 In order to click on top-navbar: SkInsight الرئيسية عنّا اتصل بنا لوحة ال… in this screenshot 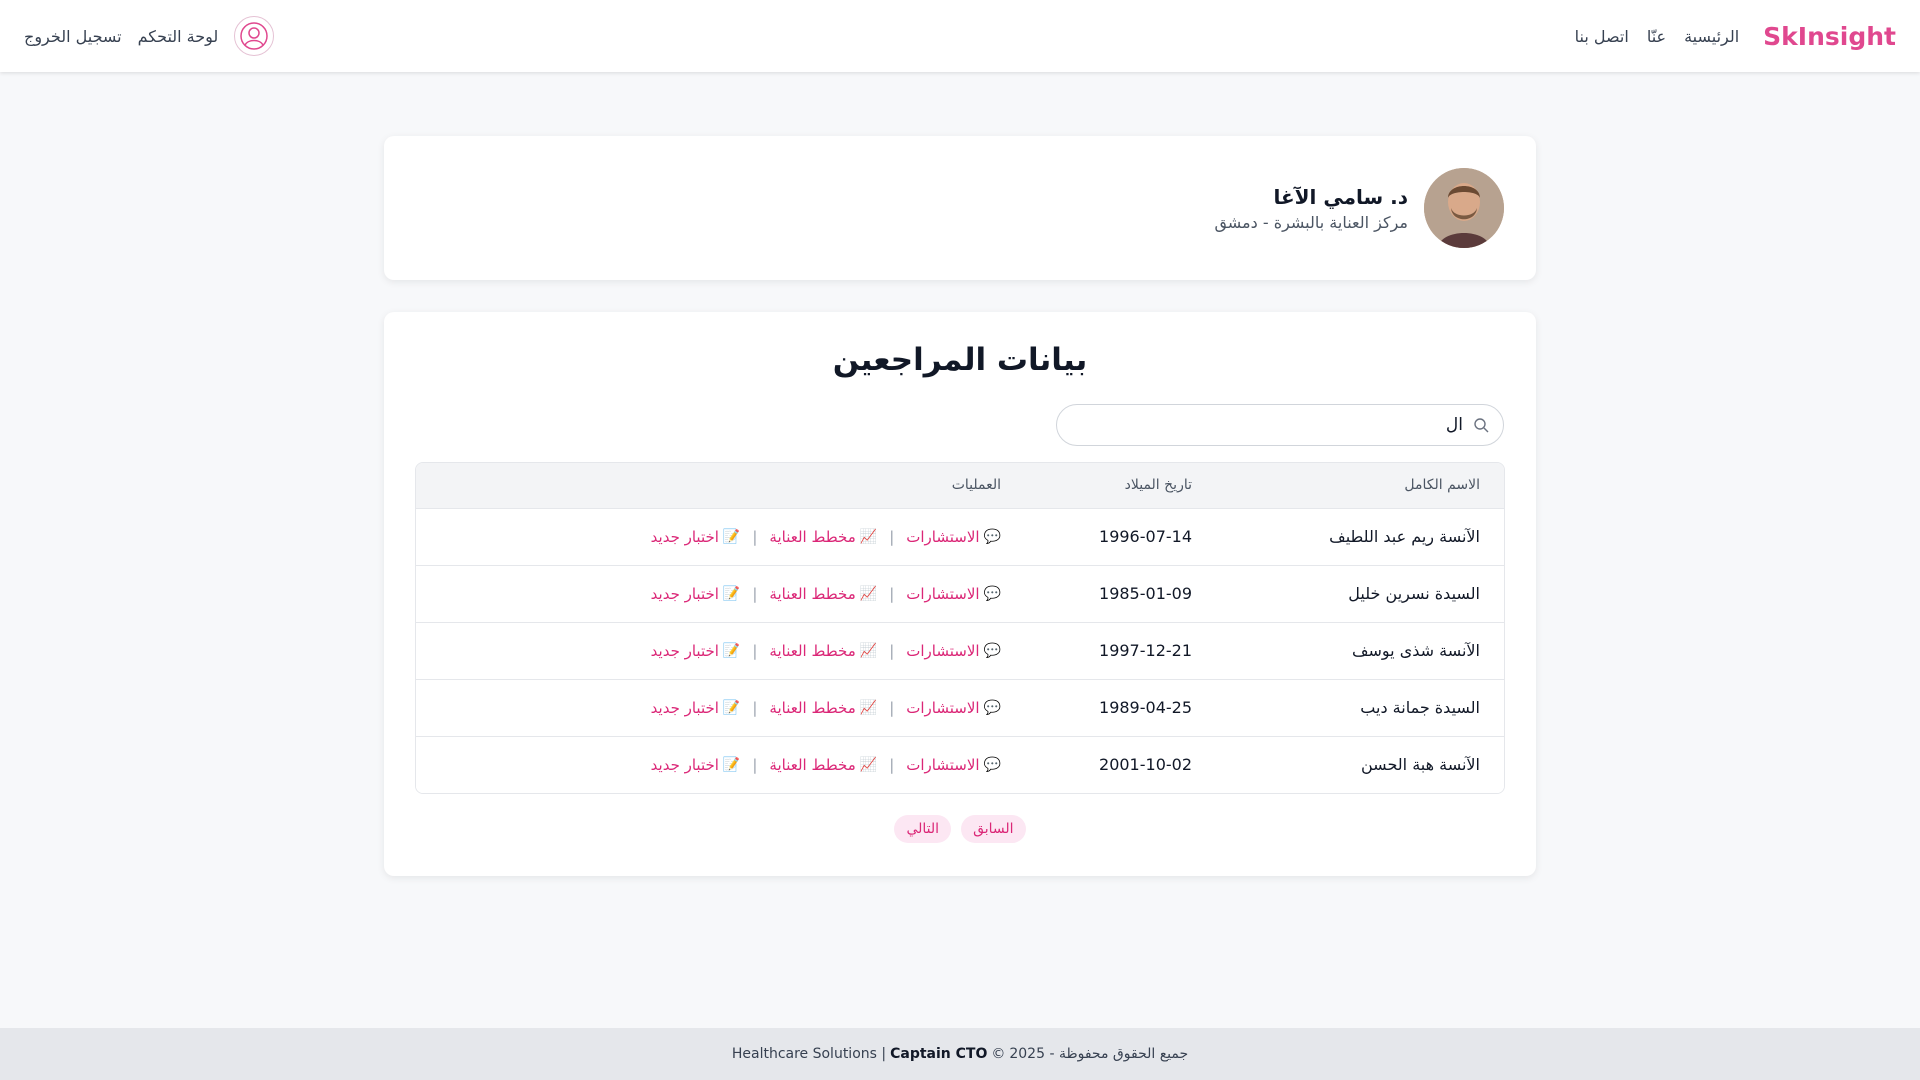, I will do `click(960, 36)`.